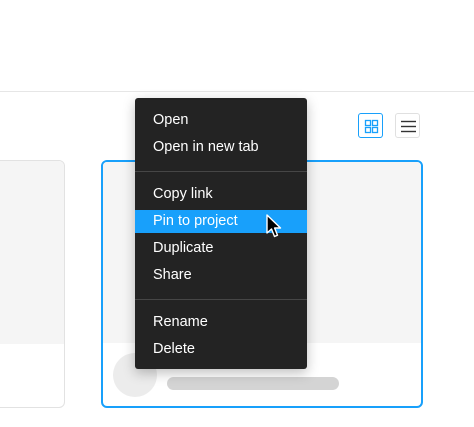 This screenshot has width=474, height=427. What do you see at coordinates (221, 147) in the screenshot?
I see `menu-item-open-in-new-tab: Open in new tab` at bounding box center [221, 147].